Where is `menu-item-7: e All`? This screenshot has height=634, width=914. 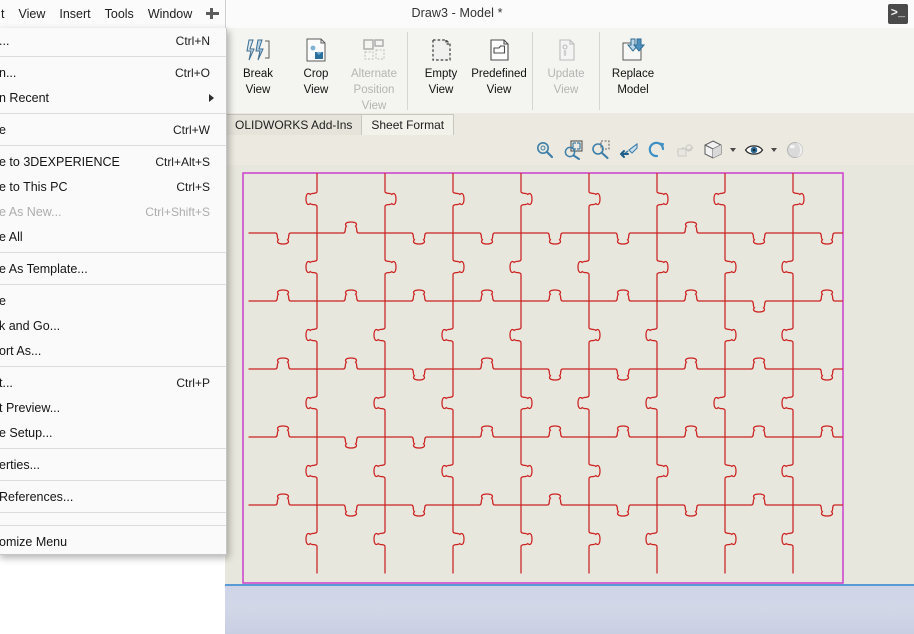 menu-item-7: e All is located at coordinates (113, 236).